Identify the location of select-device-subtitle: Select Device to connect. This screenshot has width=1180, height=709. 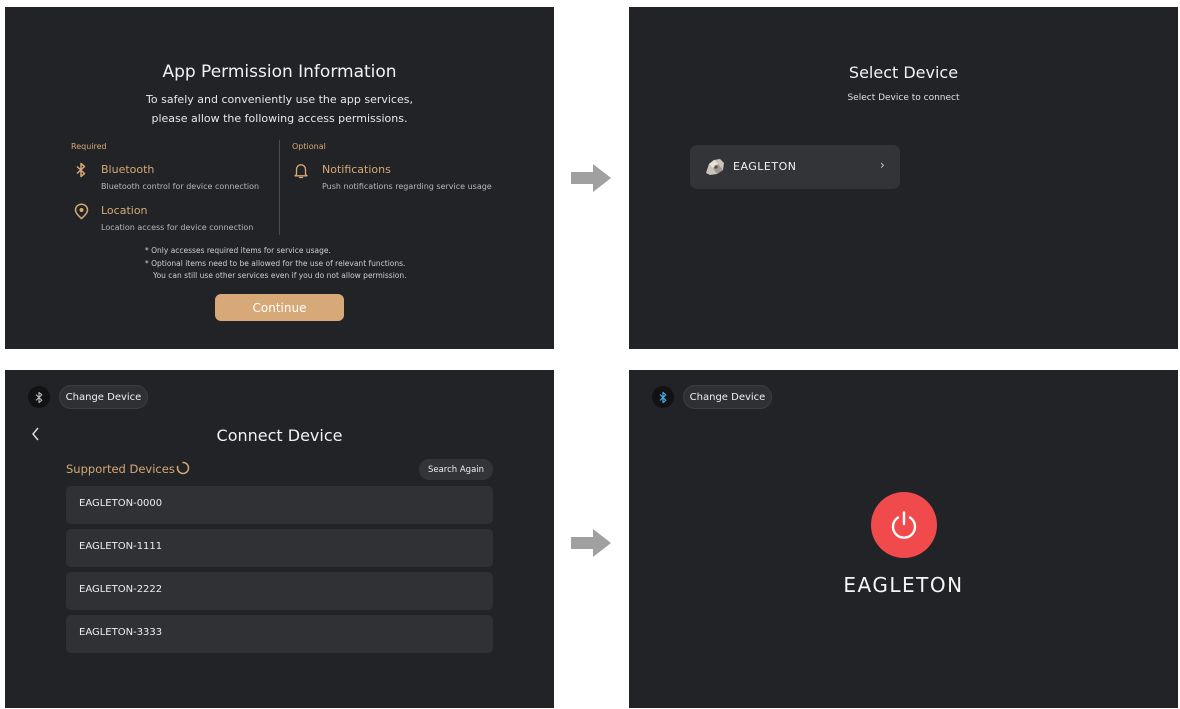
(903, 98).